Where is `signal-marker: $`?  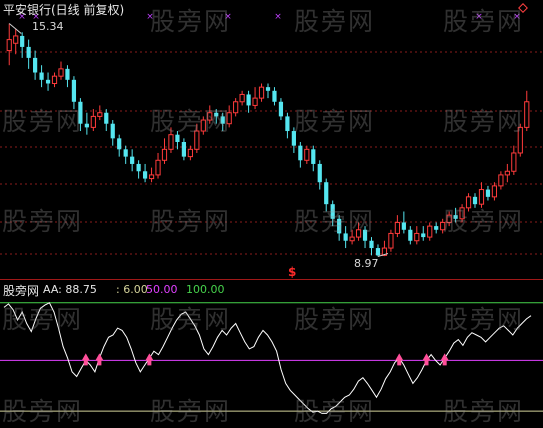 signal-marker: $ is located at coordinates (292, 272).